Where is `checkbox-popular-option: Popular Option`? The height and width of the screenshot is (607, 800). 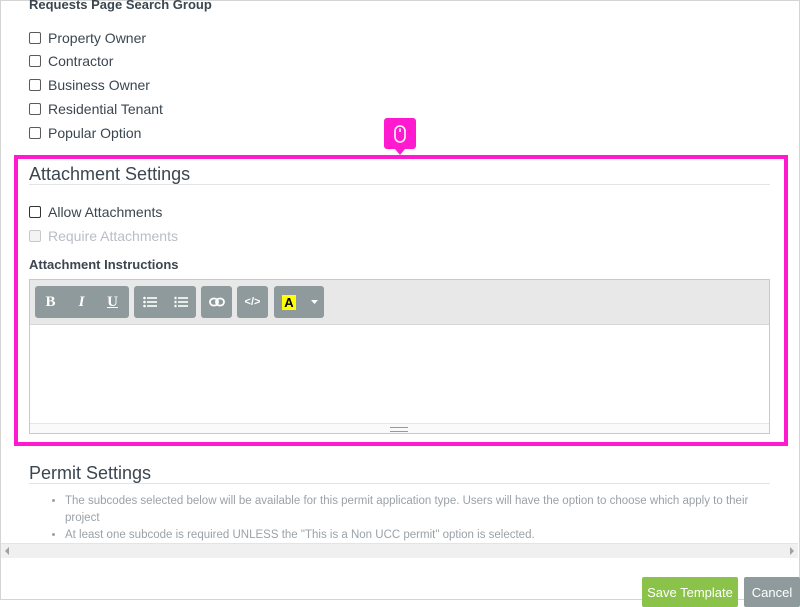
checkbox-popular-option: Popular Option is located at coordinates (85, 133).